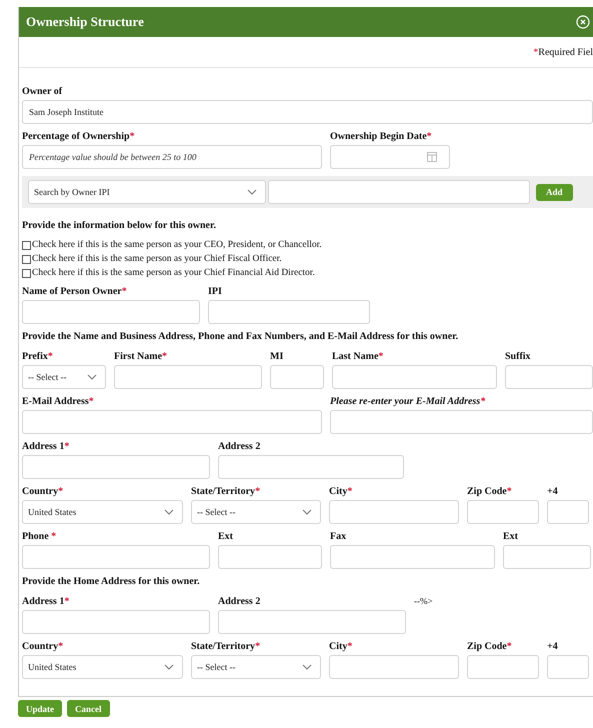  I want to click on text-field: Sam Joseph Institute, so click(307, 112).